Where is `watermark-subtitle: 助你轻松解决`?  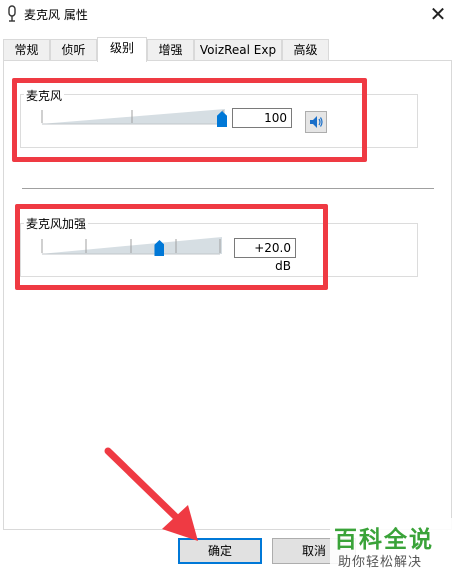 watermark-subtitle: 助你轻松解决 is located at coordinates (380, 562).